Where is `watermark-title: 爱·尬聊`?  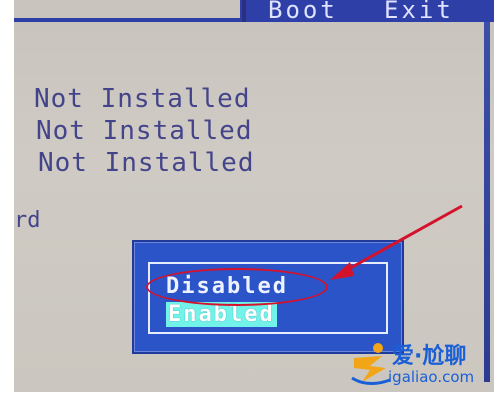
watermark-title: 爱·尬聊 is located at coordinates (429, 356).